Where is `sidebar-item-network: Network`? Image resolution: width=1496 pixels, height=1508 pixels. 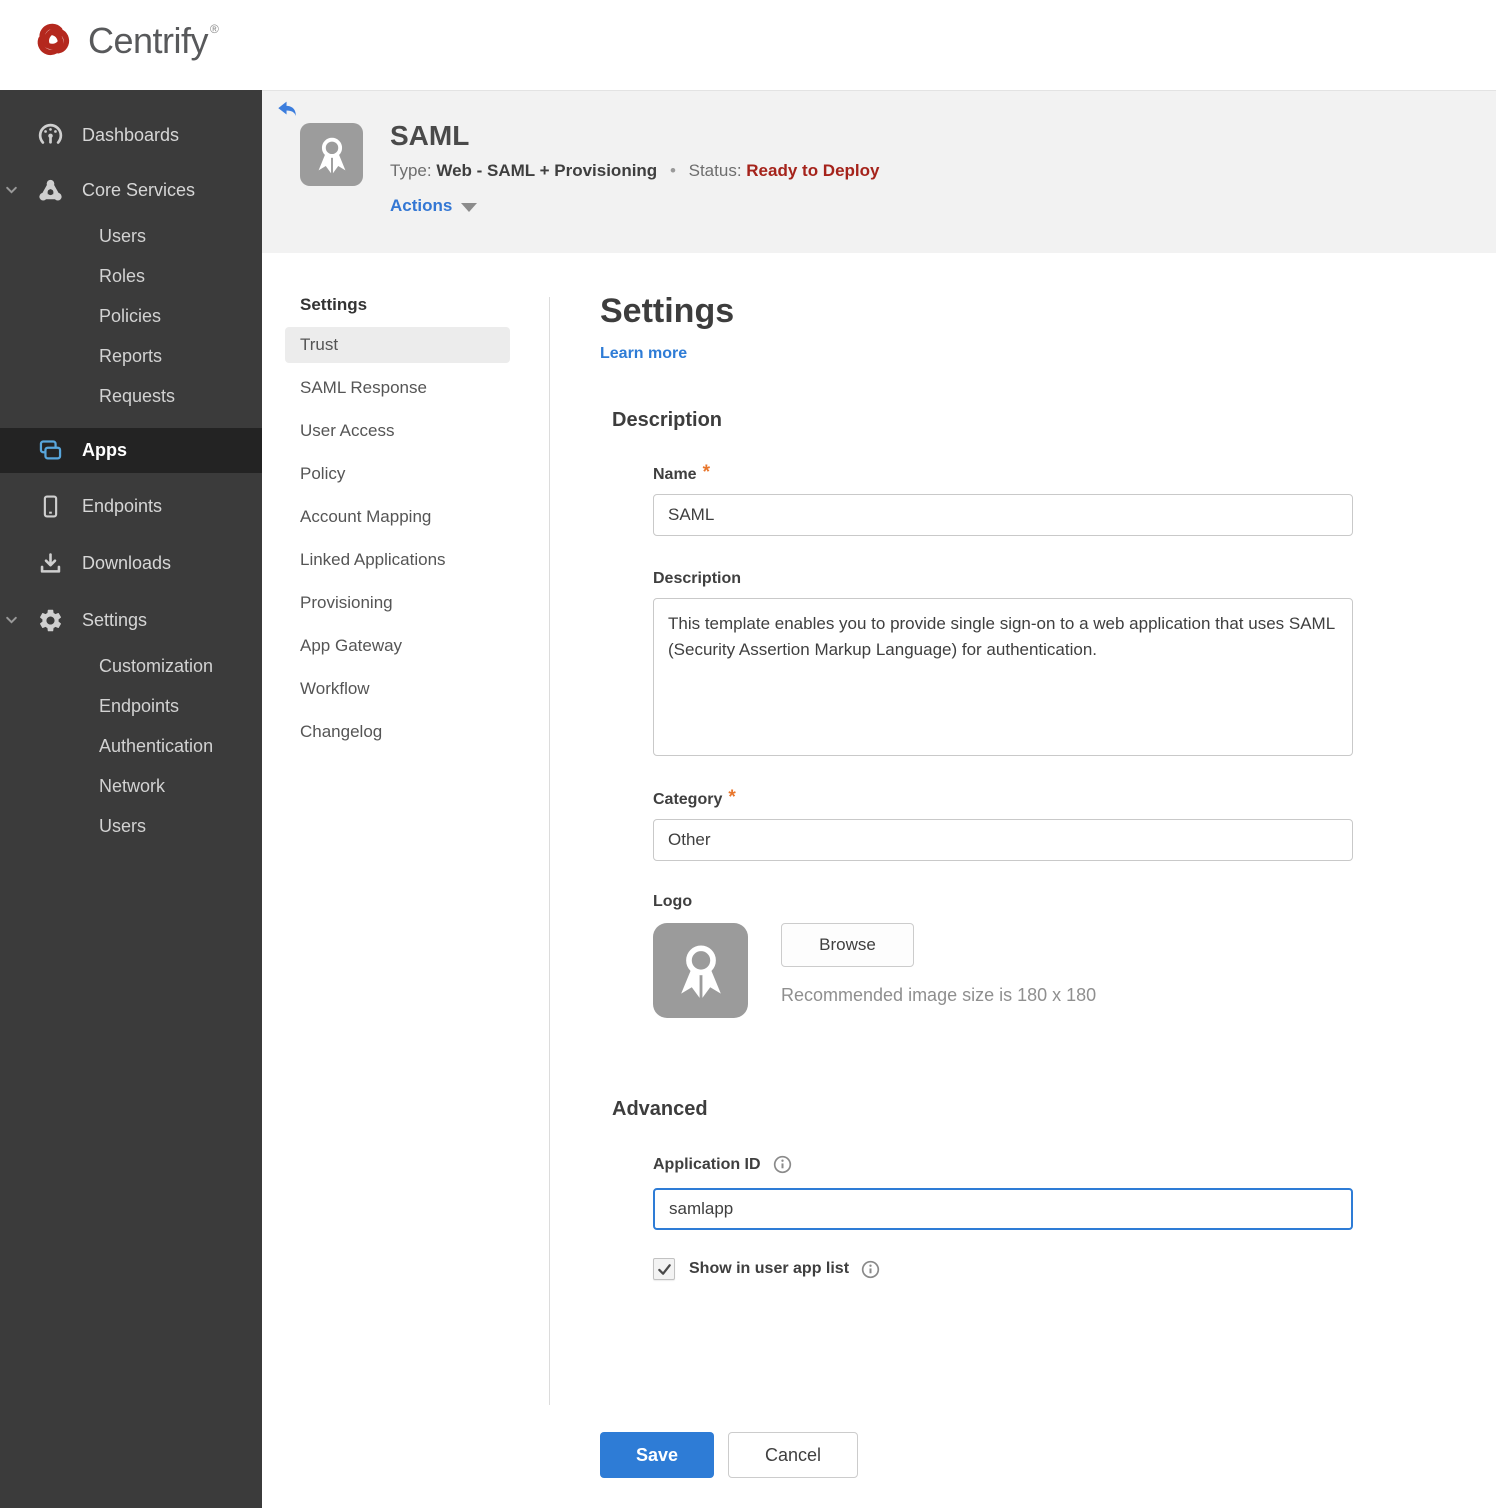 sidebar-item-network: Network is located at coordinates (131, 786).